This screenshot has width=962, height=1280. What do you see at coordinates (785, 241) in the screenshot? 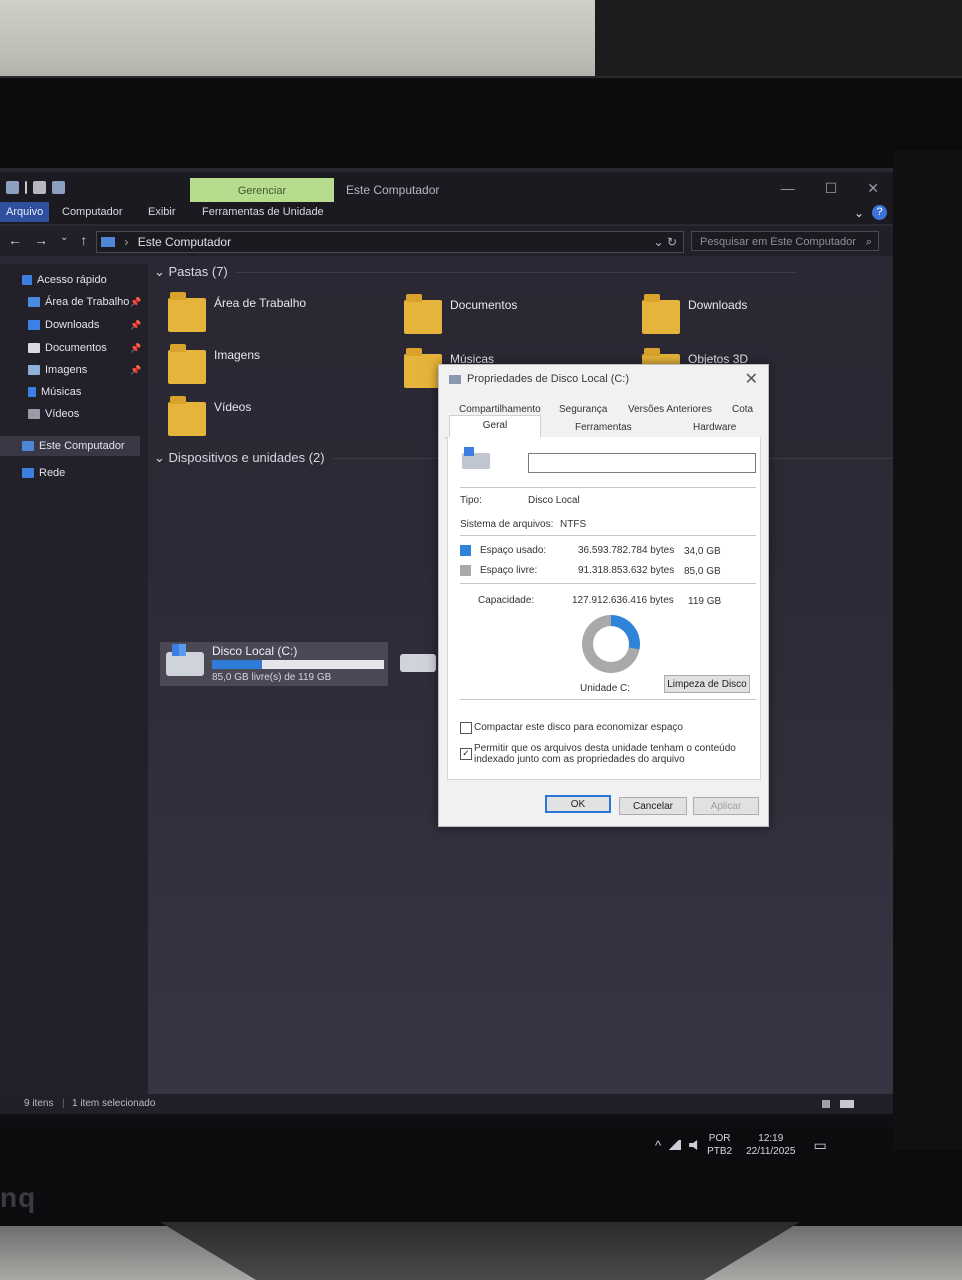
I see `search-input: Pesquisar em Este Computador ⌕` at bounding box center [785, 241].